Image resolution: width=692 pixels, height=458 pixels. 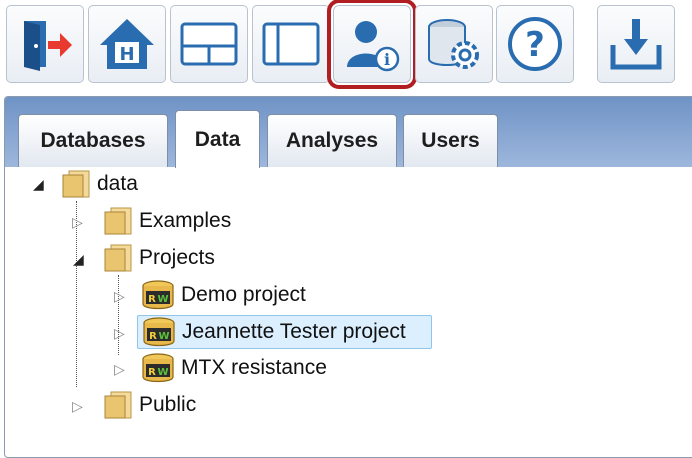 I want to click on download-button, so click(x=636, y=44).